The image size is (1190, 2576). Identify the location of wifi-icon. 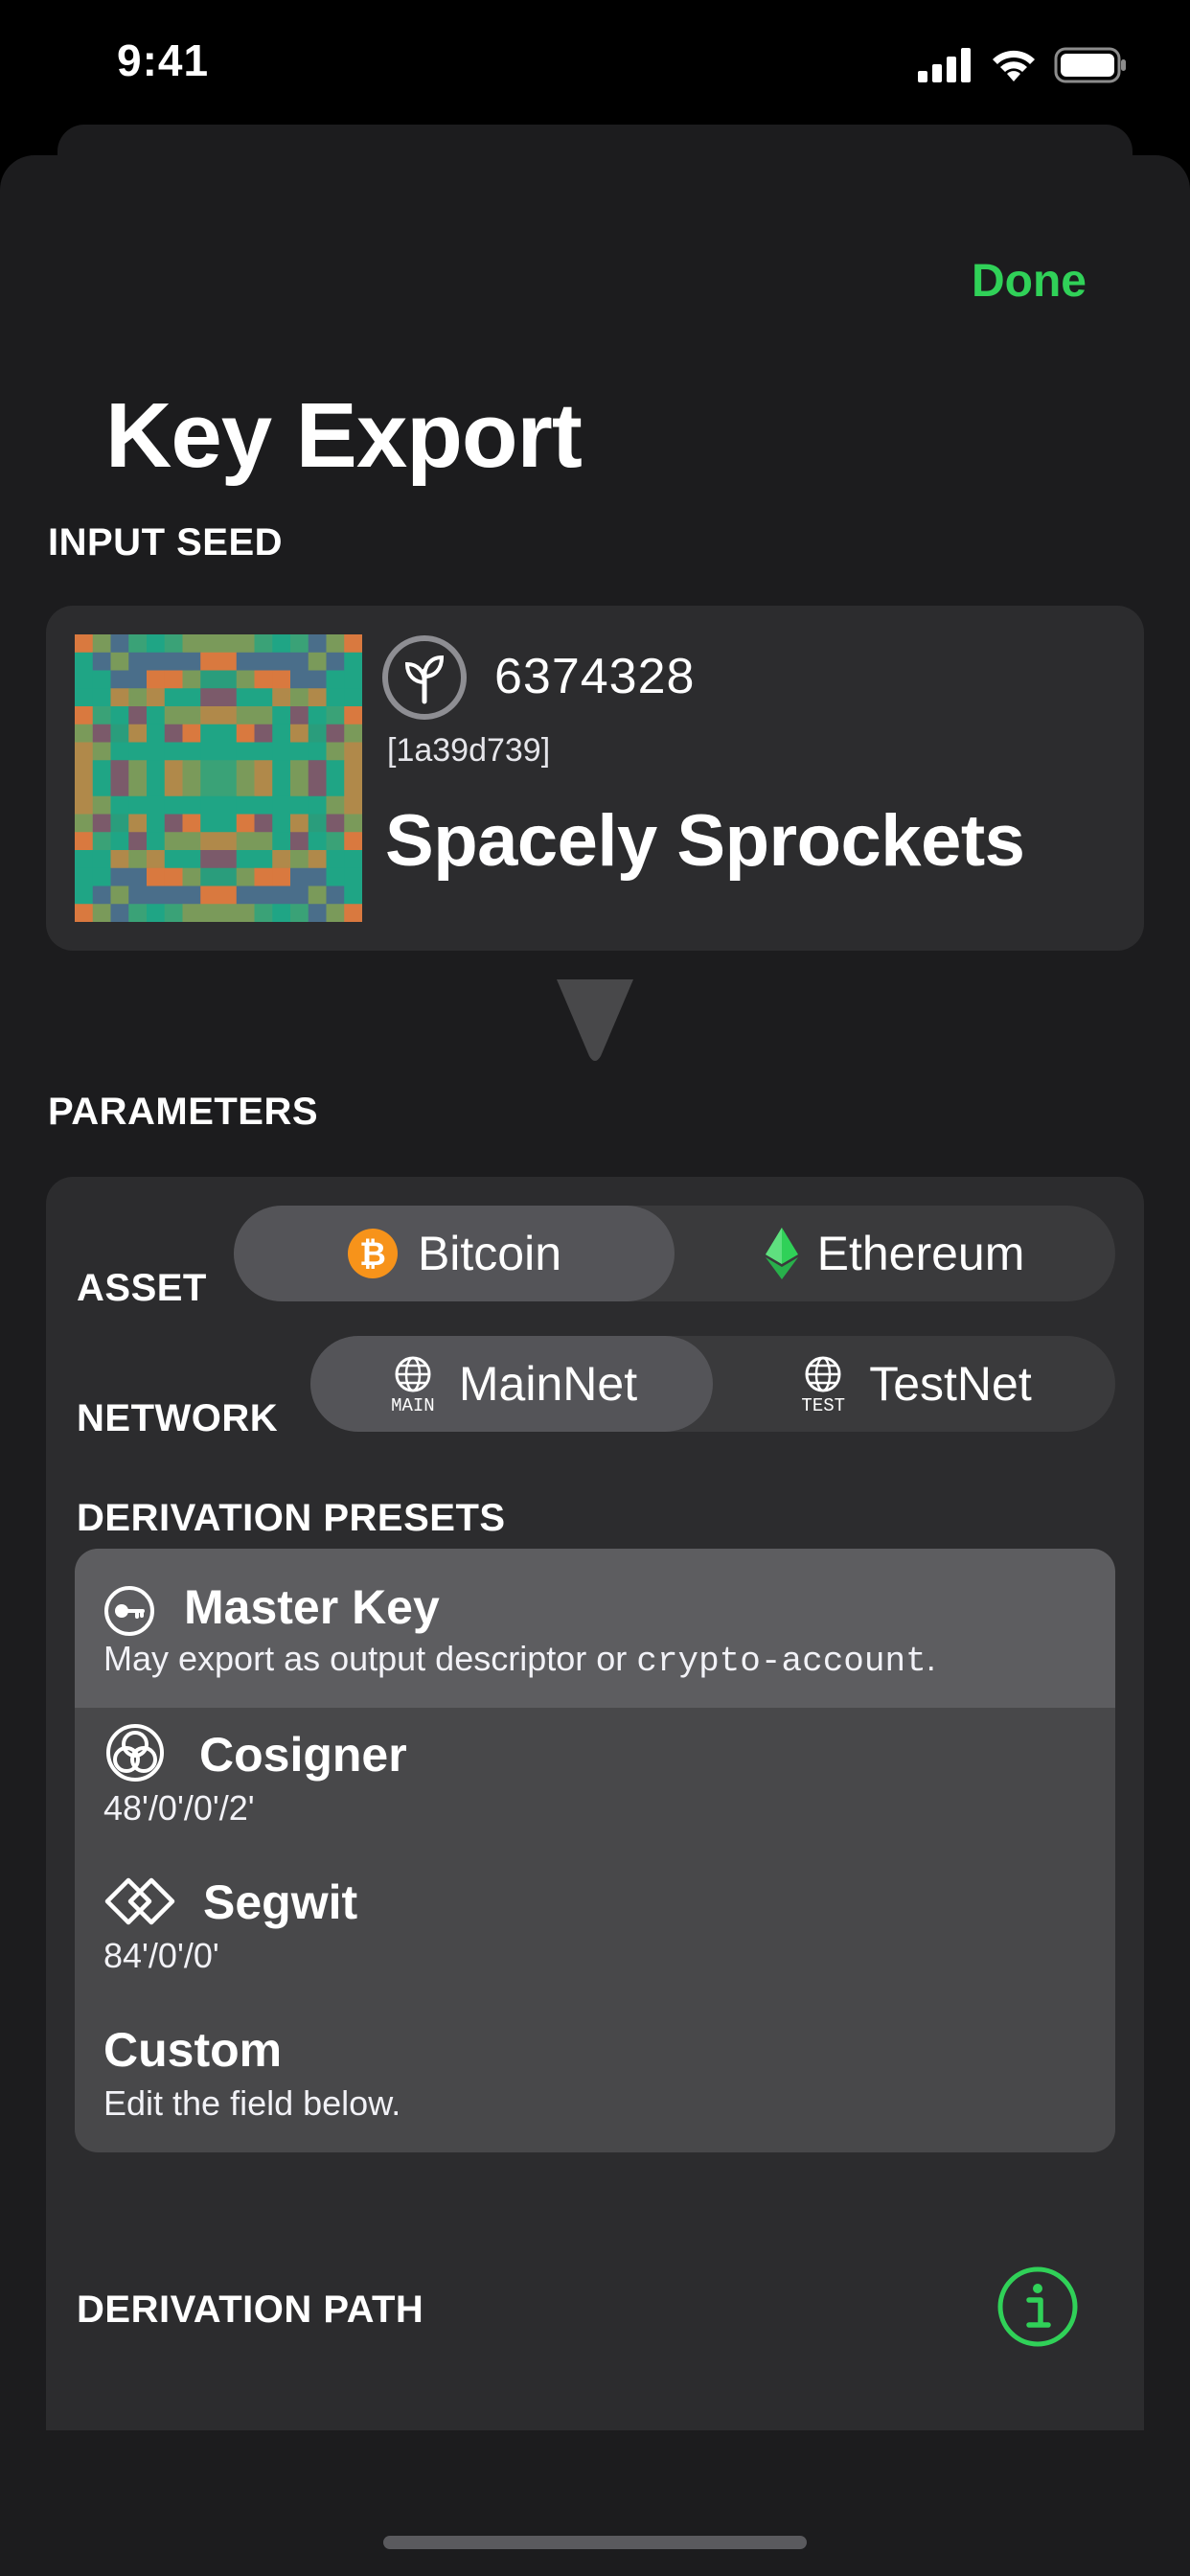
(1014, 65).